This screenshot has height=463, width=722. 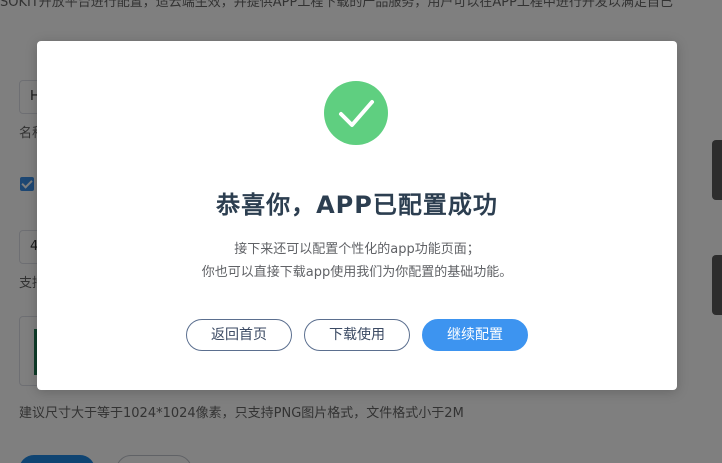 I want to click on check-circle-icon, so click(x=356, y=113).